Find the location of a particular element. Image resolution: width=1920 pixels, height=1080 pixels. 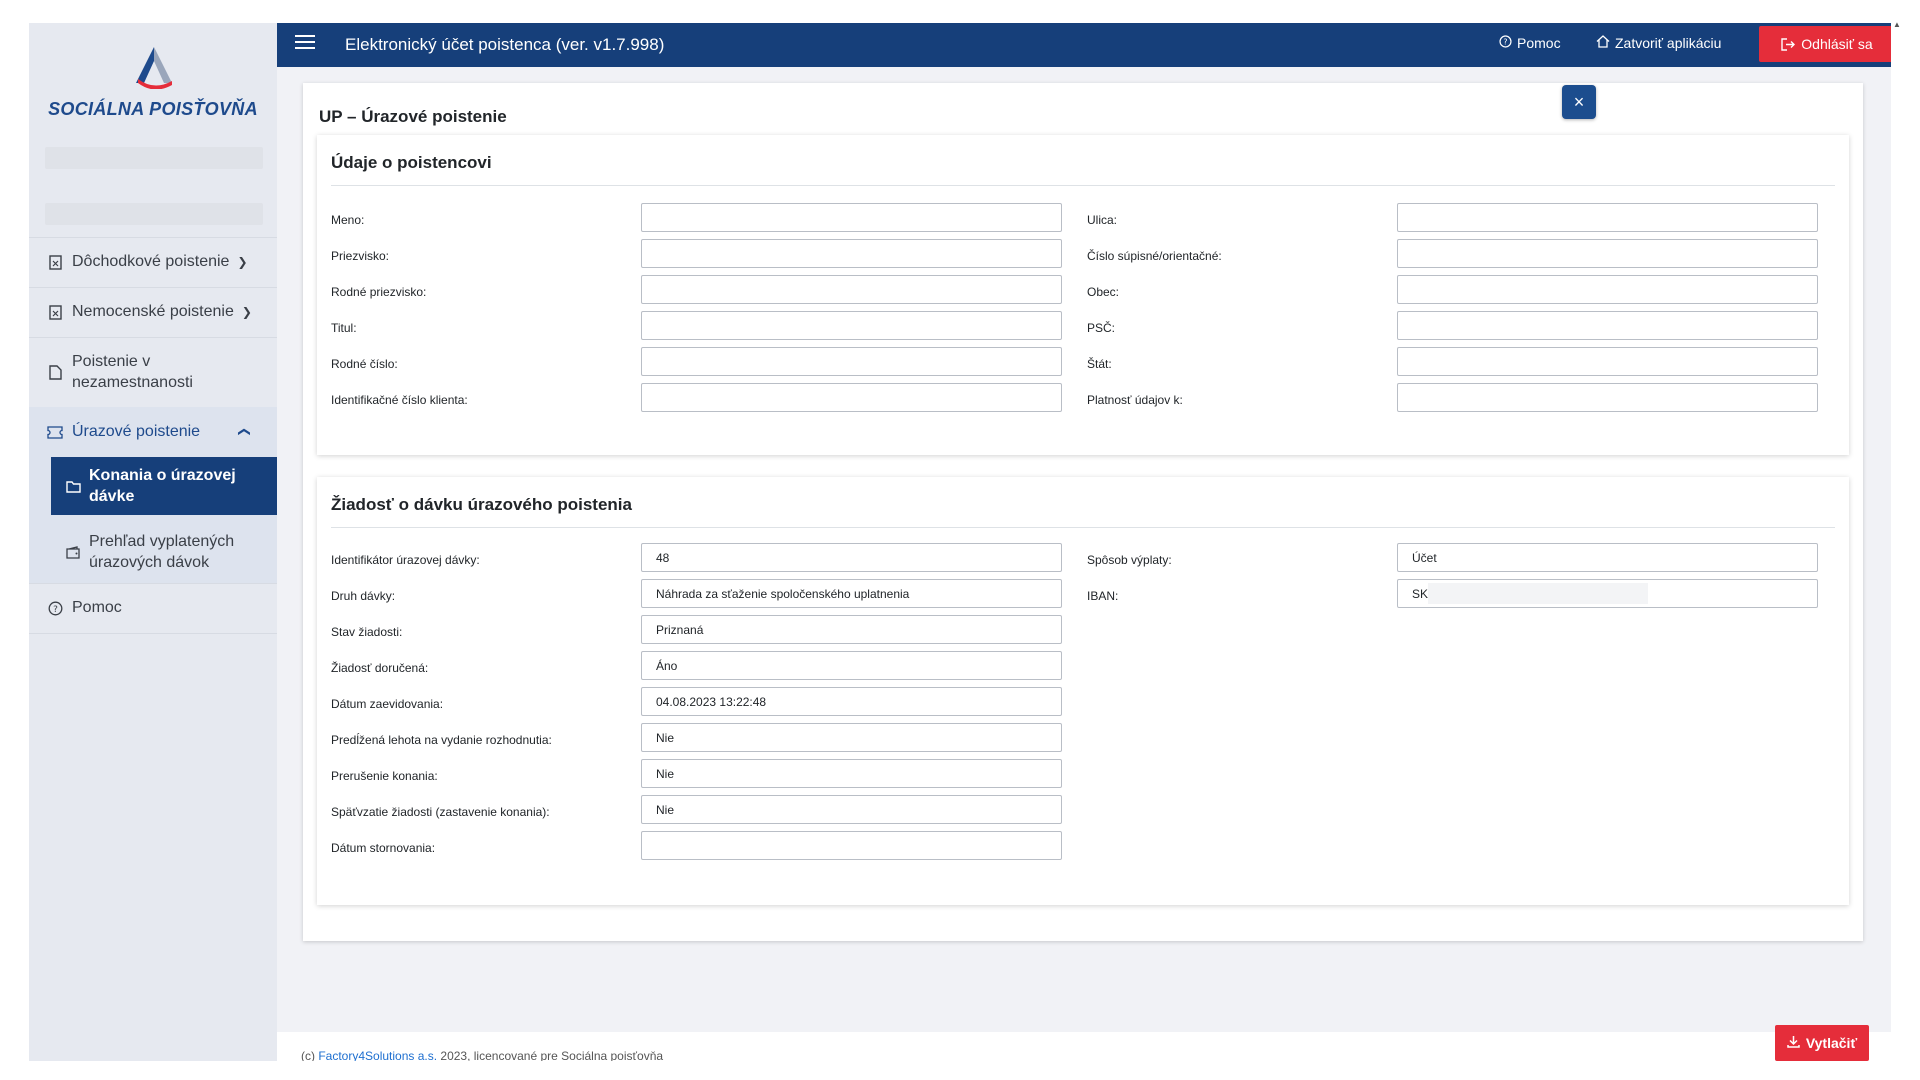

question-circle-icon: ? is located at coordinates (55, 608).